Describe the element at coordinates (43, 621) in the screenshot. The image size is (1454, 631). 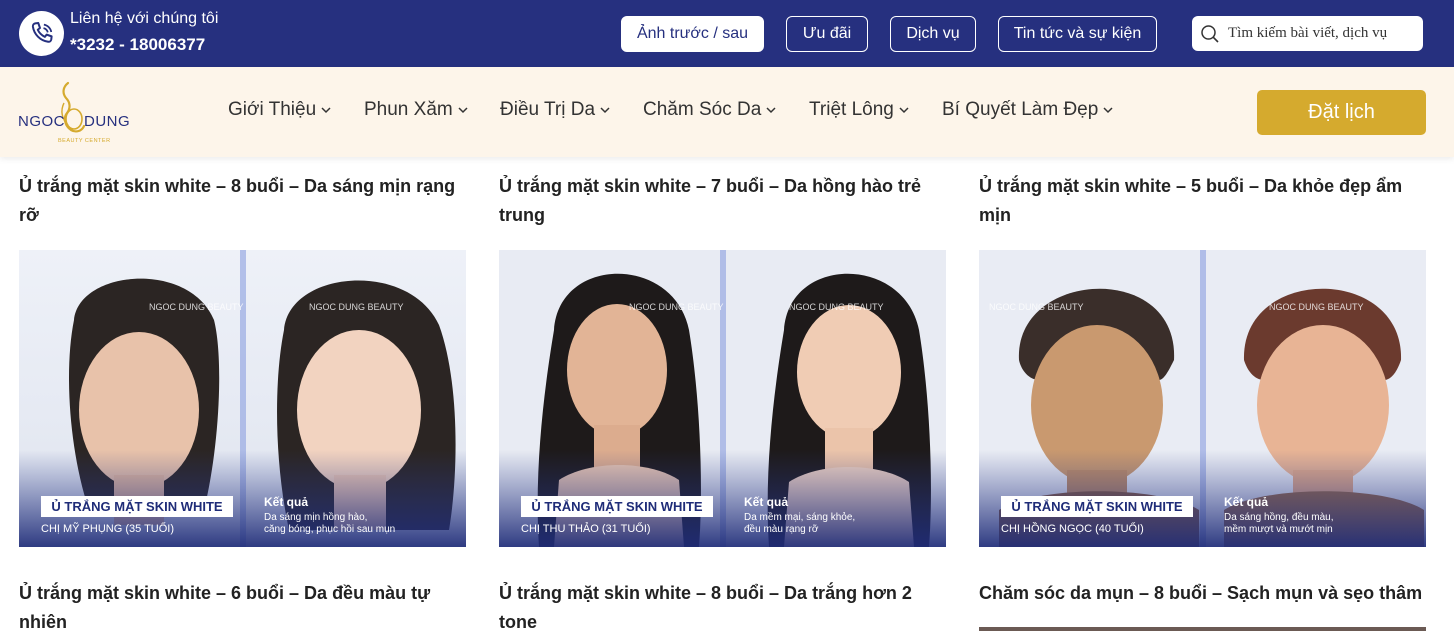
I see `card-title-line: nhiên` at that location.